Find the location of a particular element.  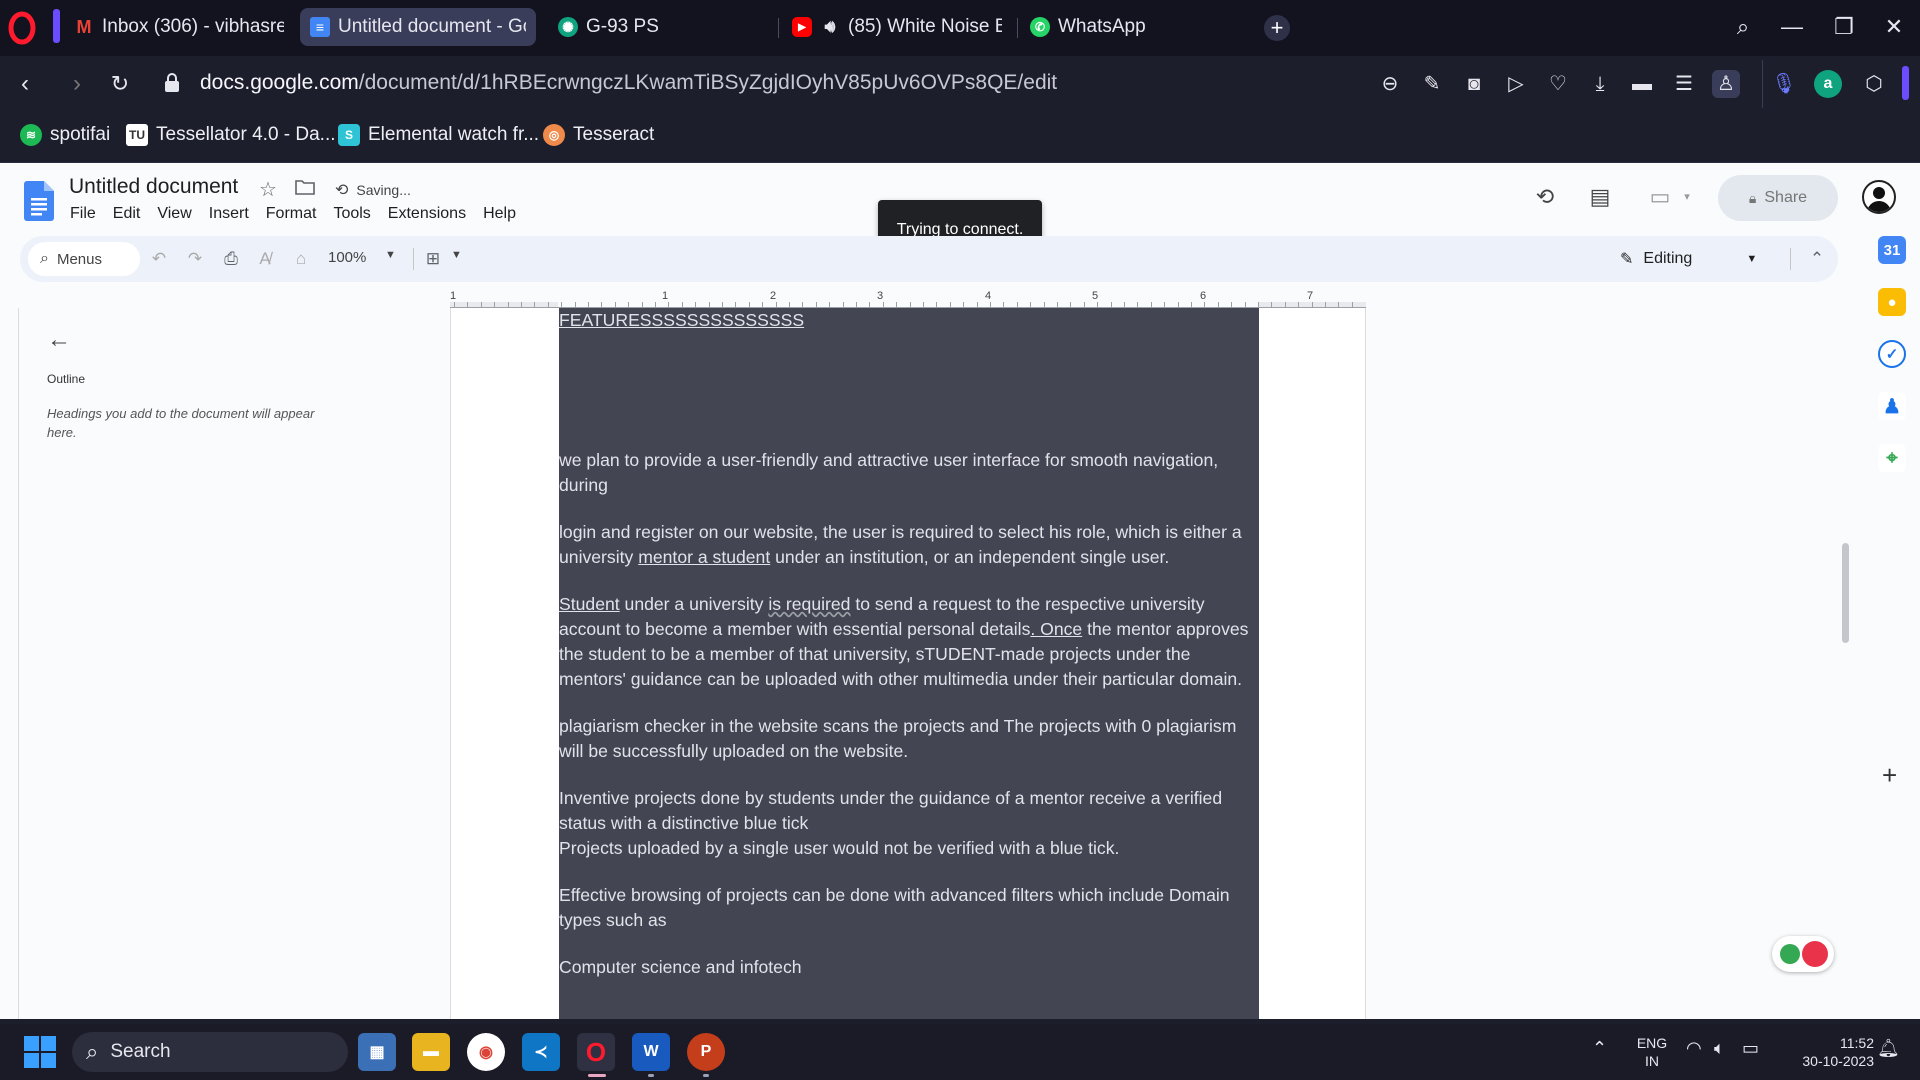

tab-youtube-white-noise: ▶ 🔊︎ (85) White Noise Bla is located at coordinates (897, 27).